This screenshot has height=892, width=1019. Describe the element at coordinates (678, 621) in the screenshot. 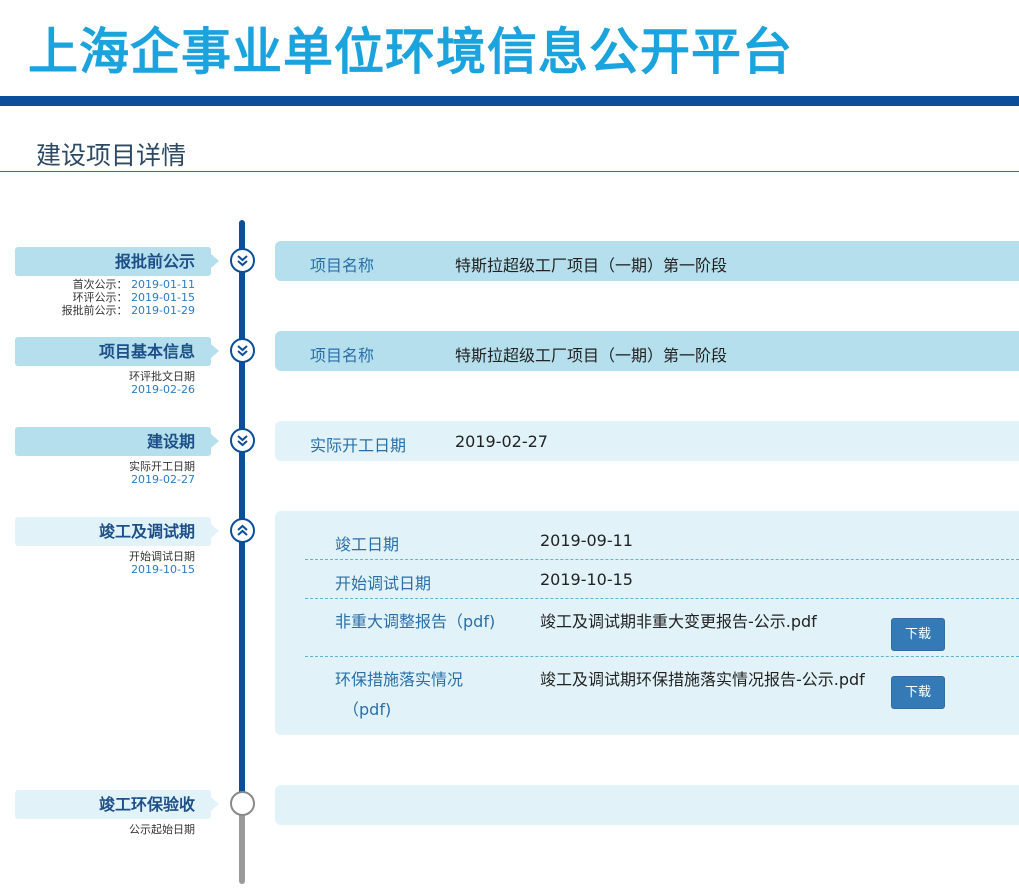

I see `file-name: 竣工及调试期非重大变更报告-公示.pdf` at that location.